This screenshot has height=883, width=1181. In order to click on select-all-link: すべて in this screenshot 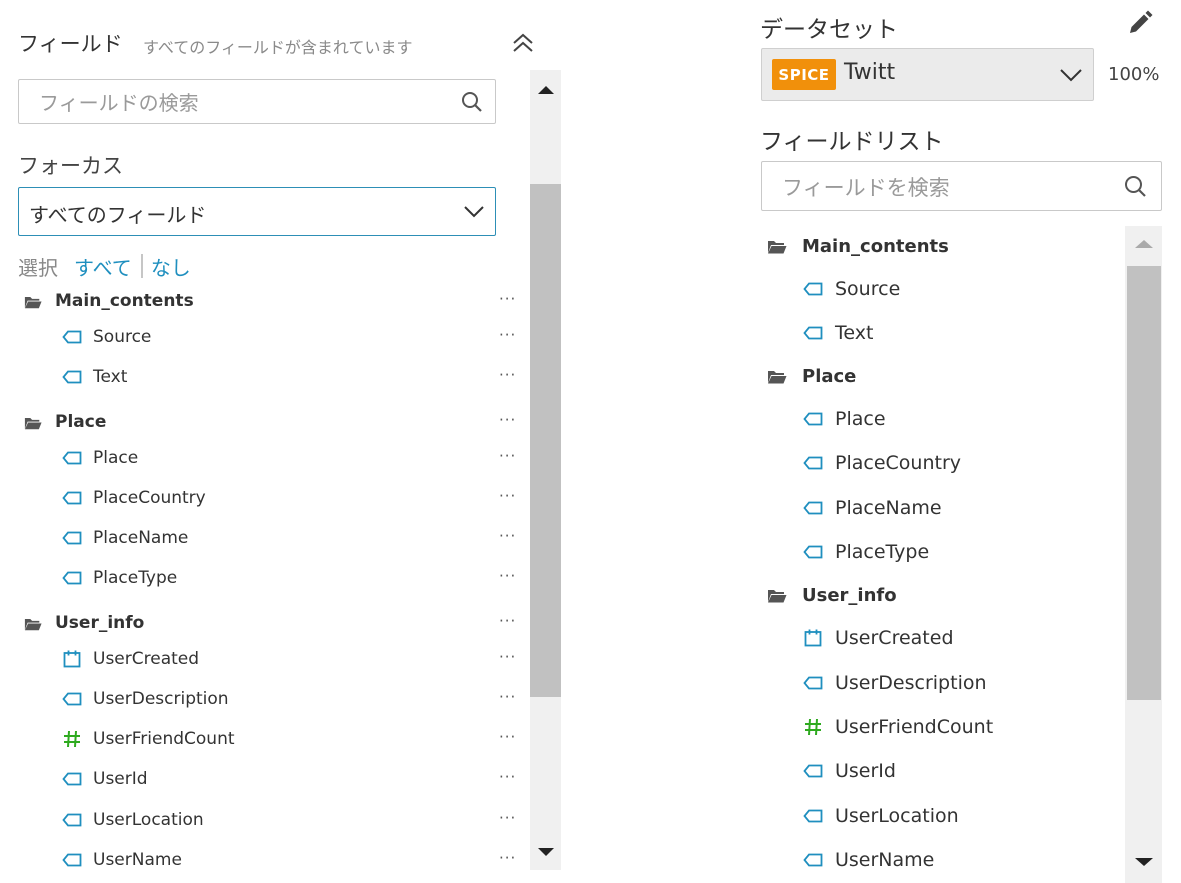, I will do `click(103, 266)`.